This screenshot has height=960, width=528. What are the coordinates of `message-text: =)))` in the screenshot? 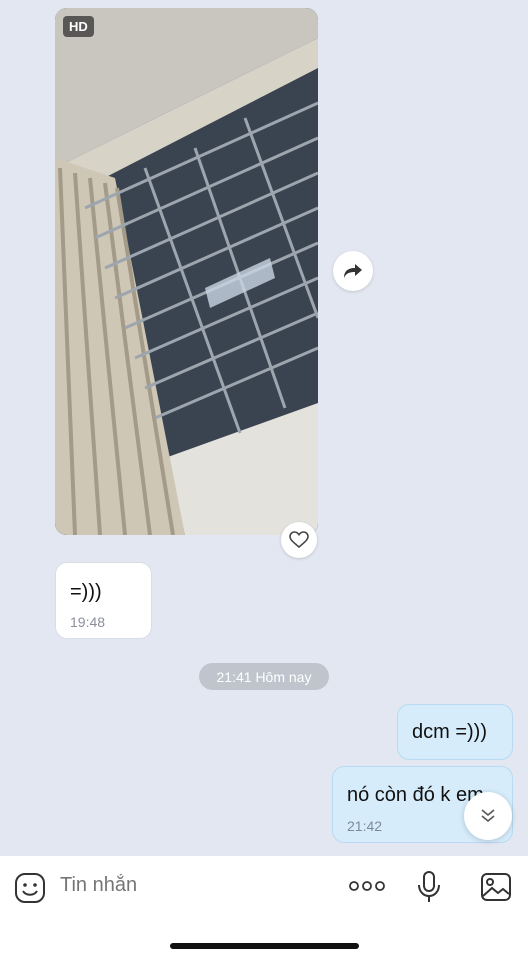 It's located at (86, 592).